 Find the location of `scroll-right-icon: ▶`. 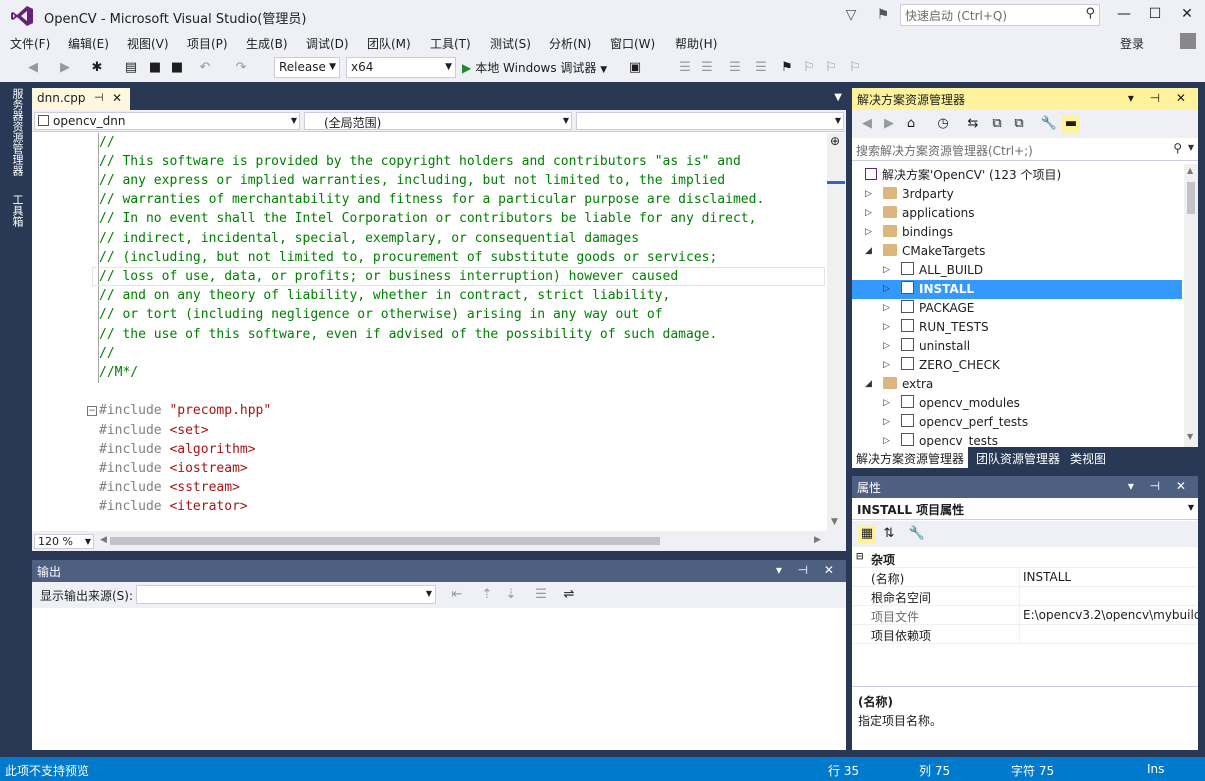

scroll-right-icon: ▶ is located at coordinates (817, 540).